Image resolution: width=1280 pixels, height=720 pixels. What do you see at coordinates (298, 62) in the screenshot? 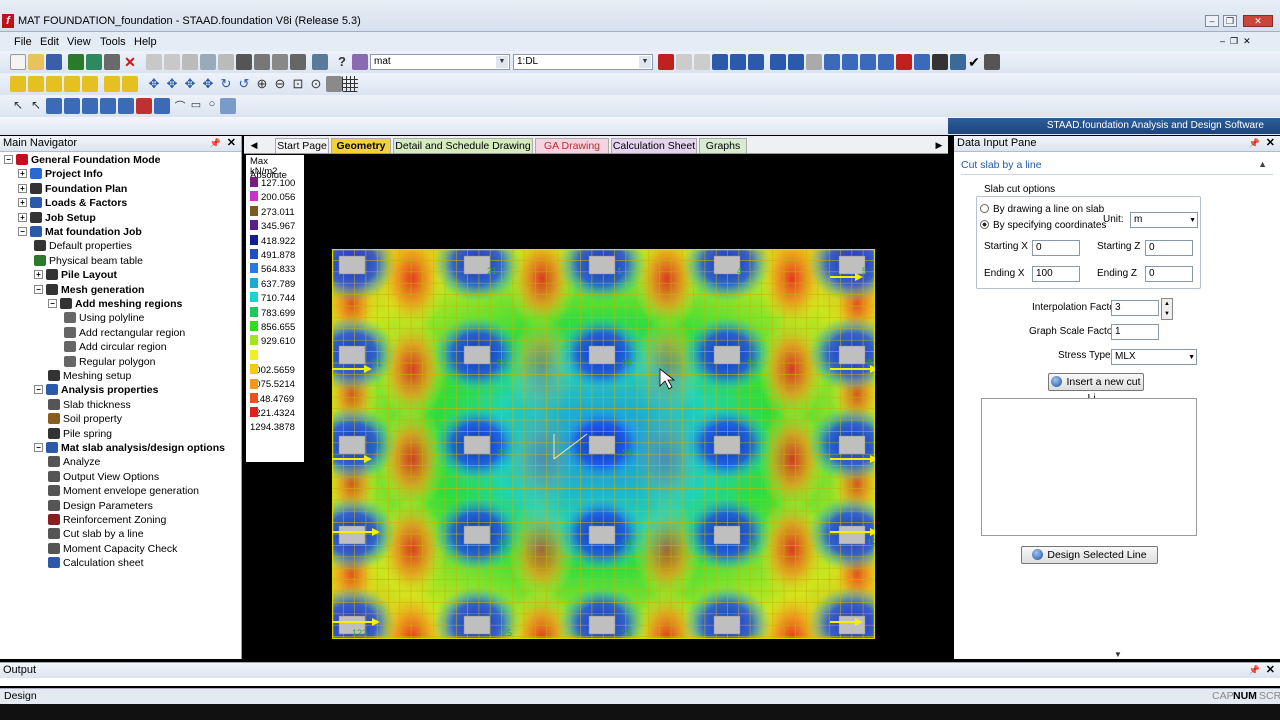
I see `printer-icon` at bounding box center [298, 62].